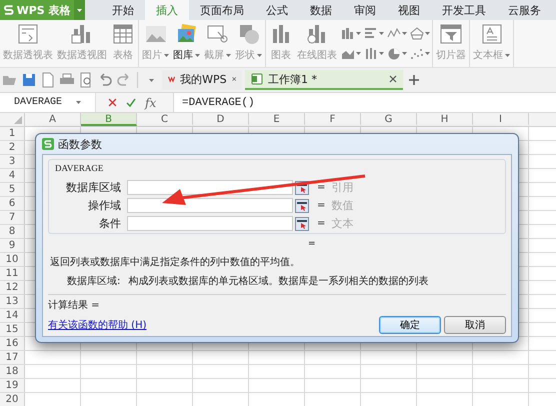 The image size is (556, 406). Describe the element at coordinates (175, 263) in the screenshot. I see `function-description: 返回列表或数据库中满足指定条件的列中数值的平均值。` at that location.